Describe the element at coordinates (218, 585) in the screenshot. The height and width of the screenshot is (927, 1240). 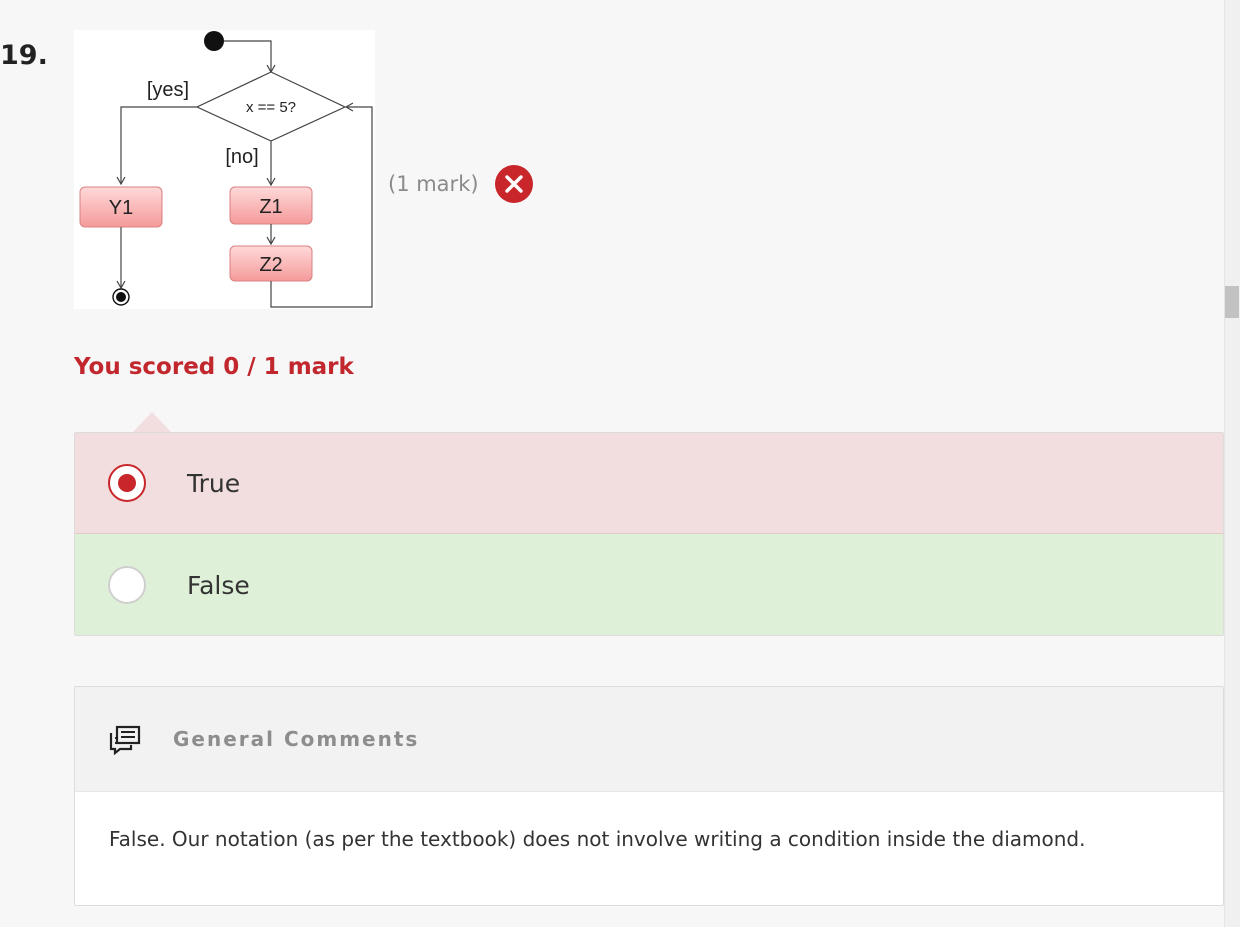
I see `option-false-label: False` at that location.